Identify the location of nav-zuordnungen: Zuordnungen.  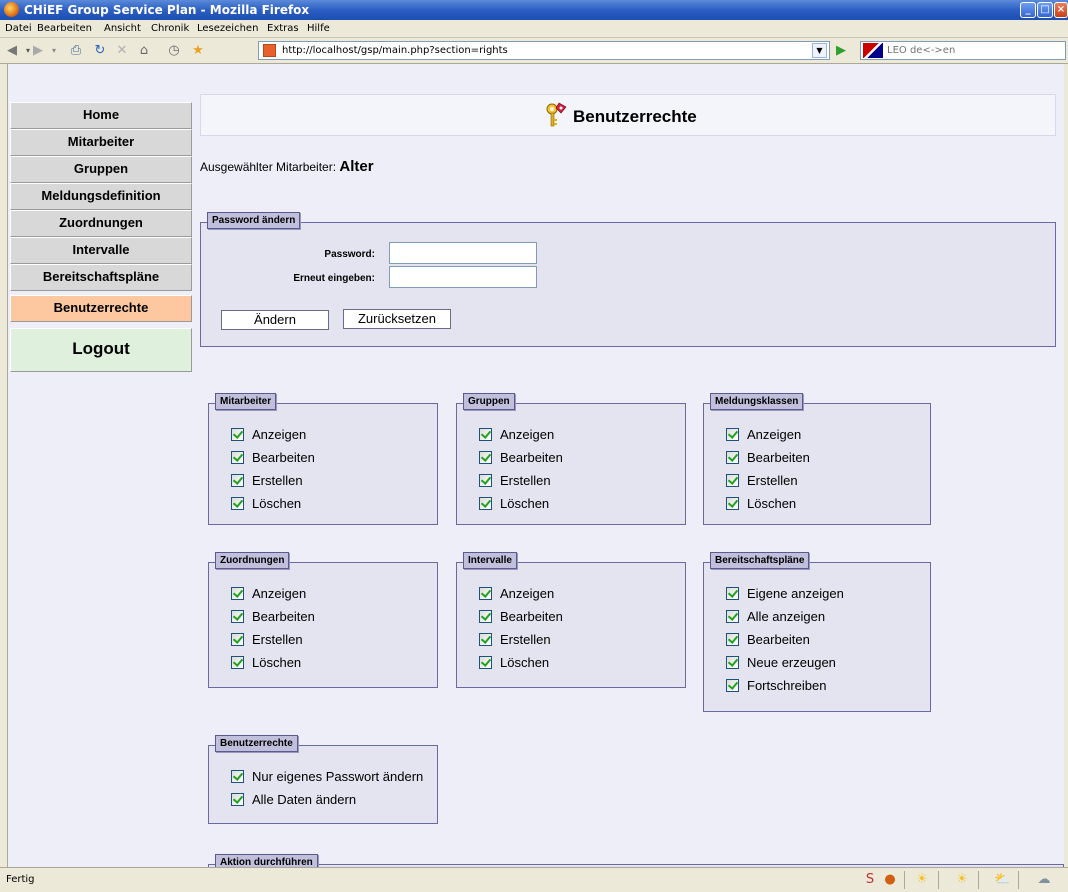
(101, 223).